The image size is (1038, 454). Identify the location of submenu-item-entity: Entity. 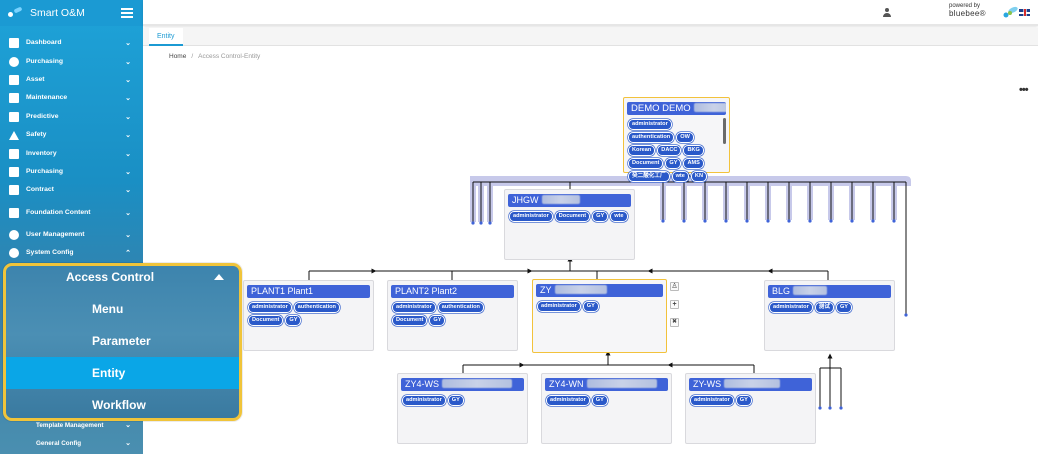
(122, 373).